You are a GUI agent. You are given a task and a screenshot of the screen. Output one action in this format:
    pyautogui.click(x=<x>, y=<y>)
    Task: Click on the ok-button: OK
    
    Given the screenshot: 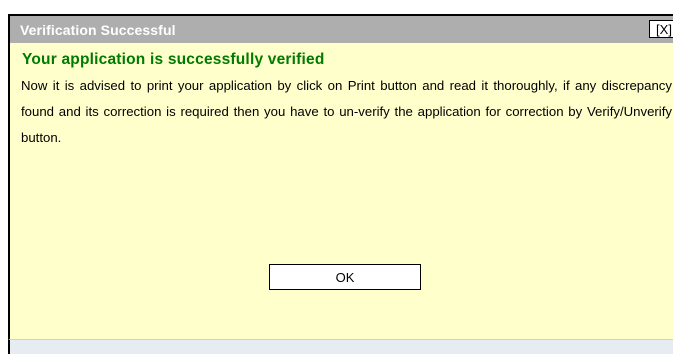 What is the action you would take?
    pyautogui.click(x=345, y=277)
    